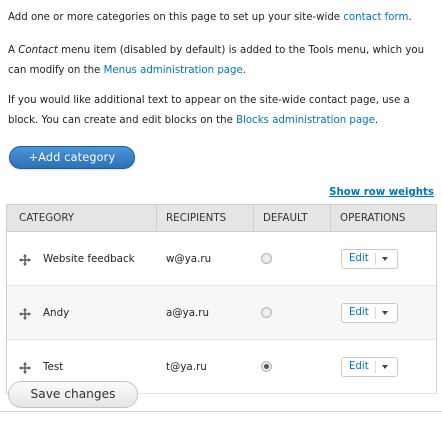 The image size is (442, 444). I want to click on contact-form-link: contact form, so click(375, 17).